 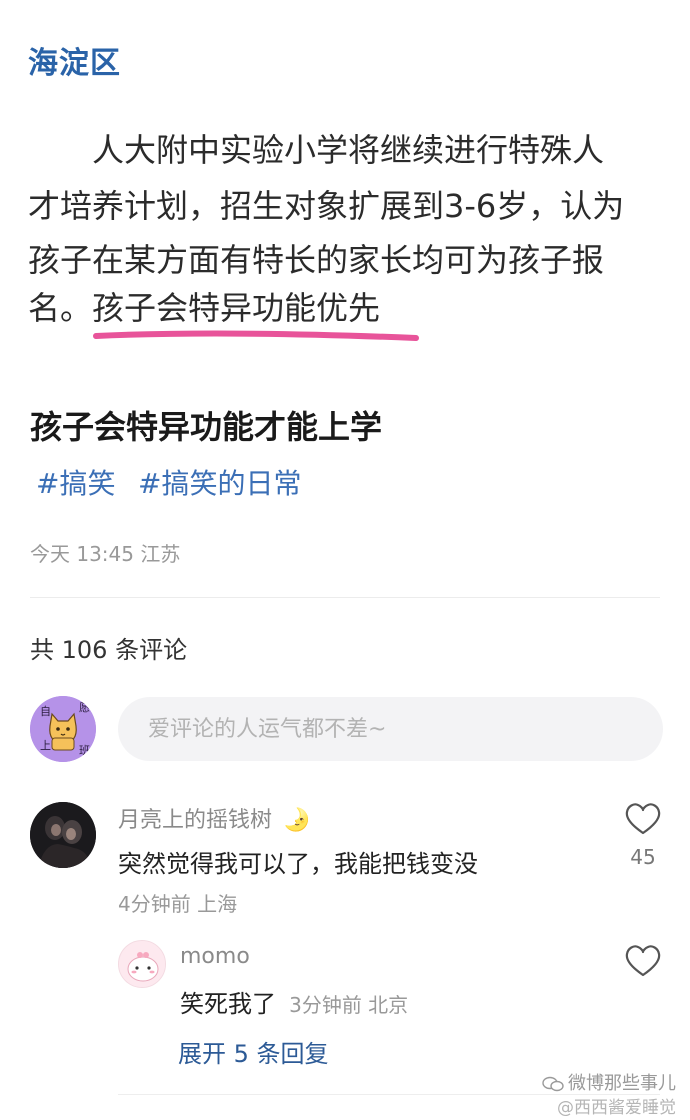 I want to click on like-button, so click(x=643, y=819).